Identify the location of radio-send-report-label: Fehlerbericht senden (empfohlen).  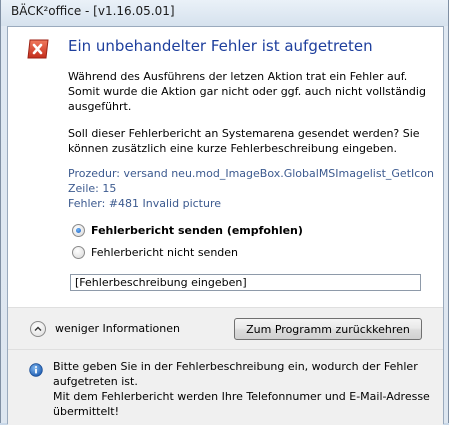
(197, 230).